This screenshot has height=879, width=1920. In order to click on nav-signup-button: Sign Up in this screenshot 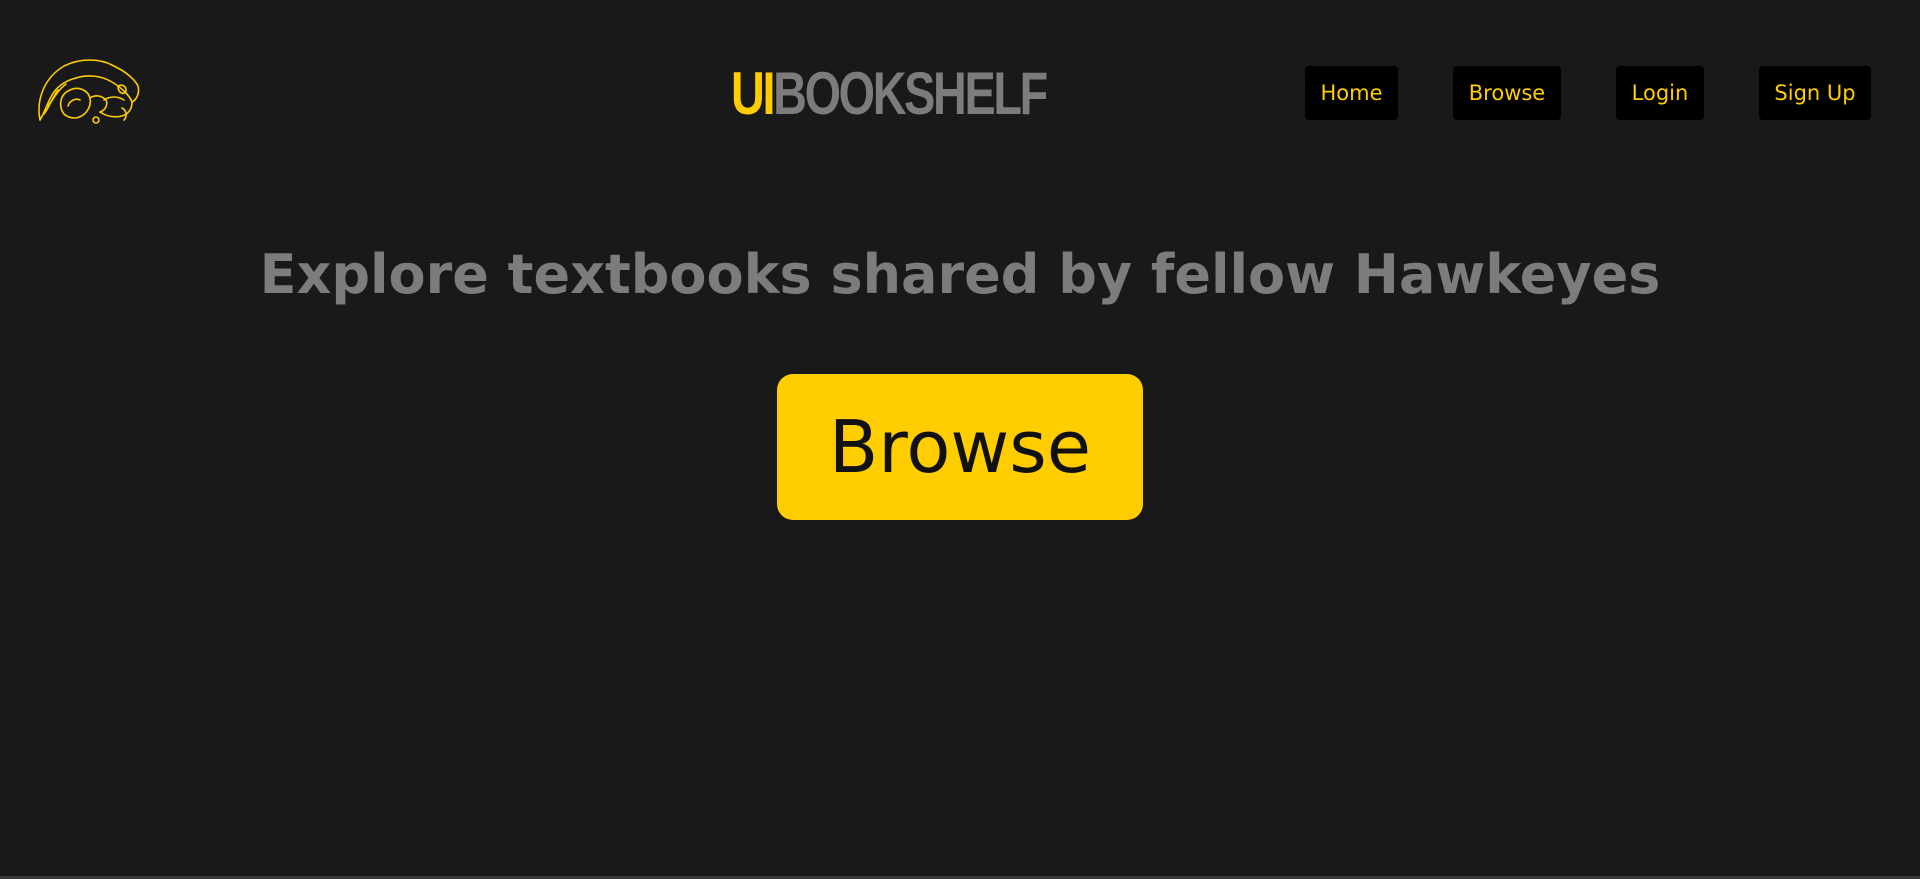, I will do `click(1815, 93)`.